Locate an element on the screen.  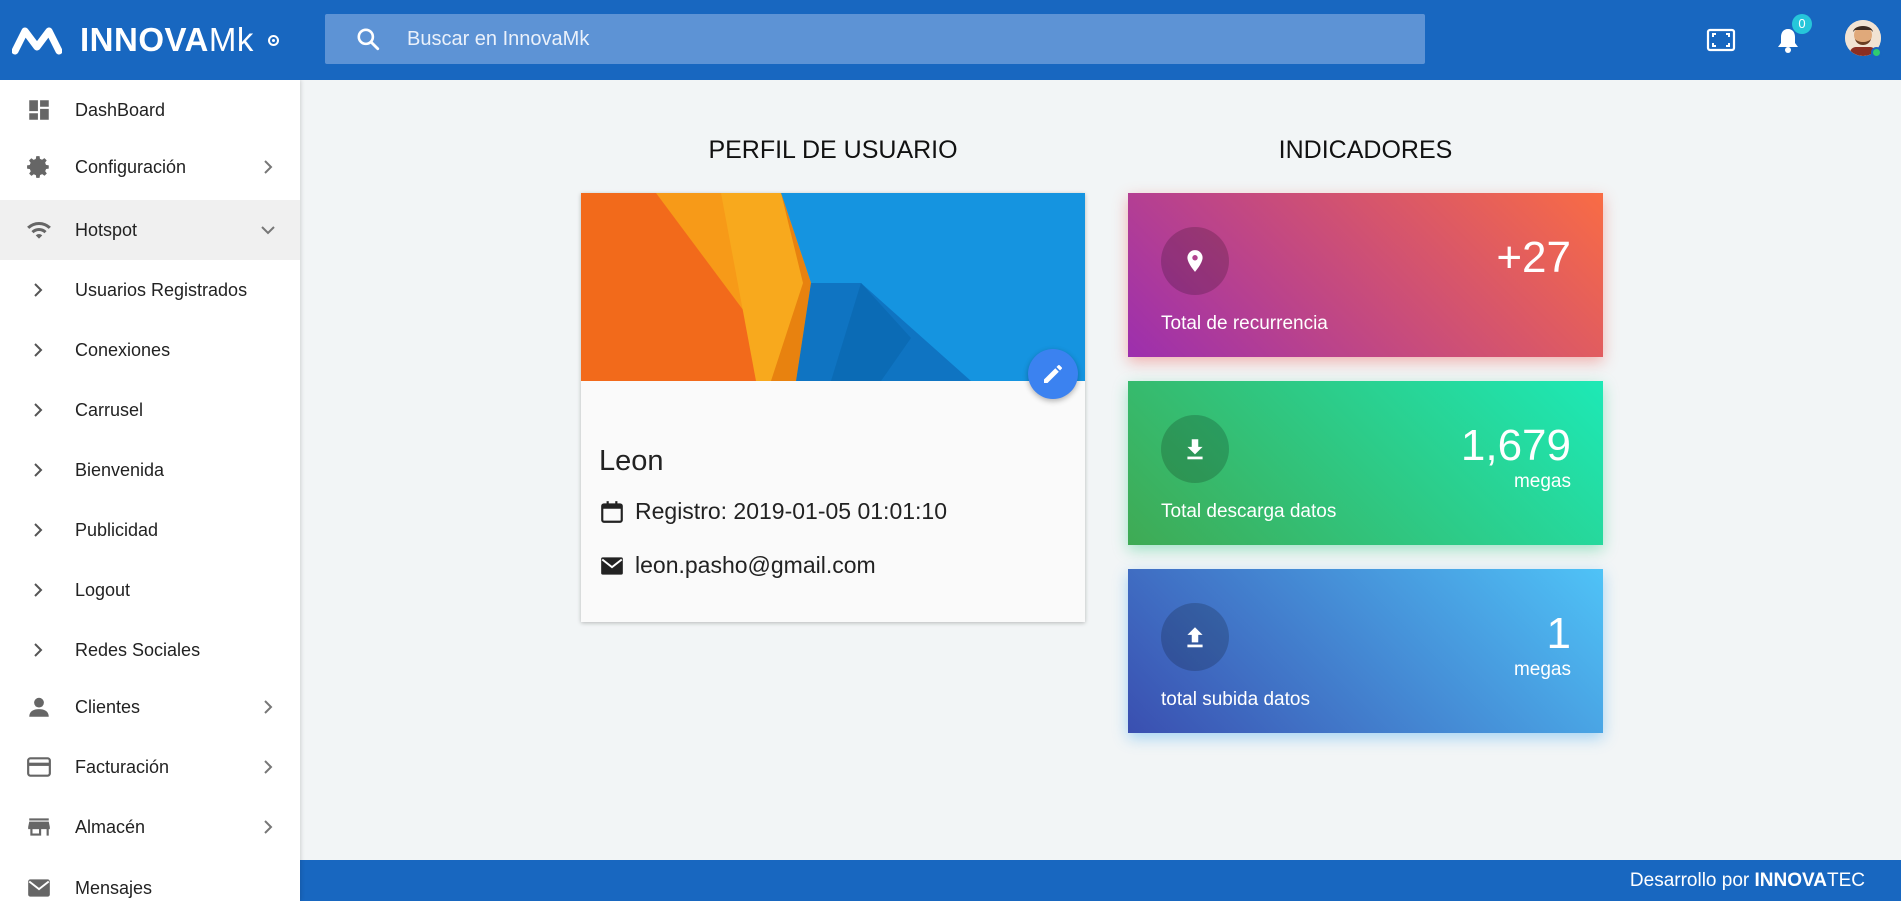
sidebar-item-hotspot: Hotspot is located at coordinates (150, 230).